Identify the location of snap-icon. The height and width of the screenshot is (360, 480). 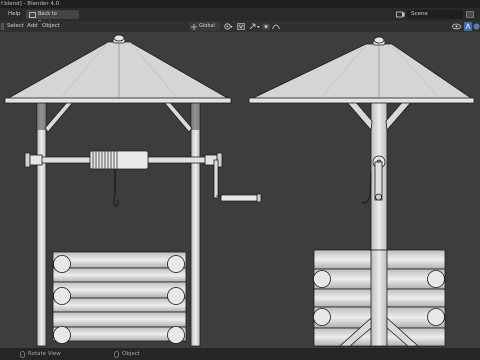
(241, 26).